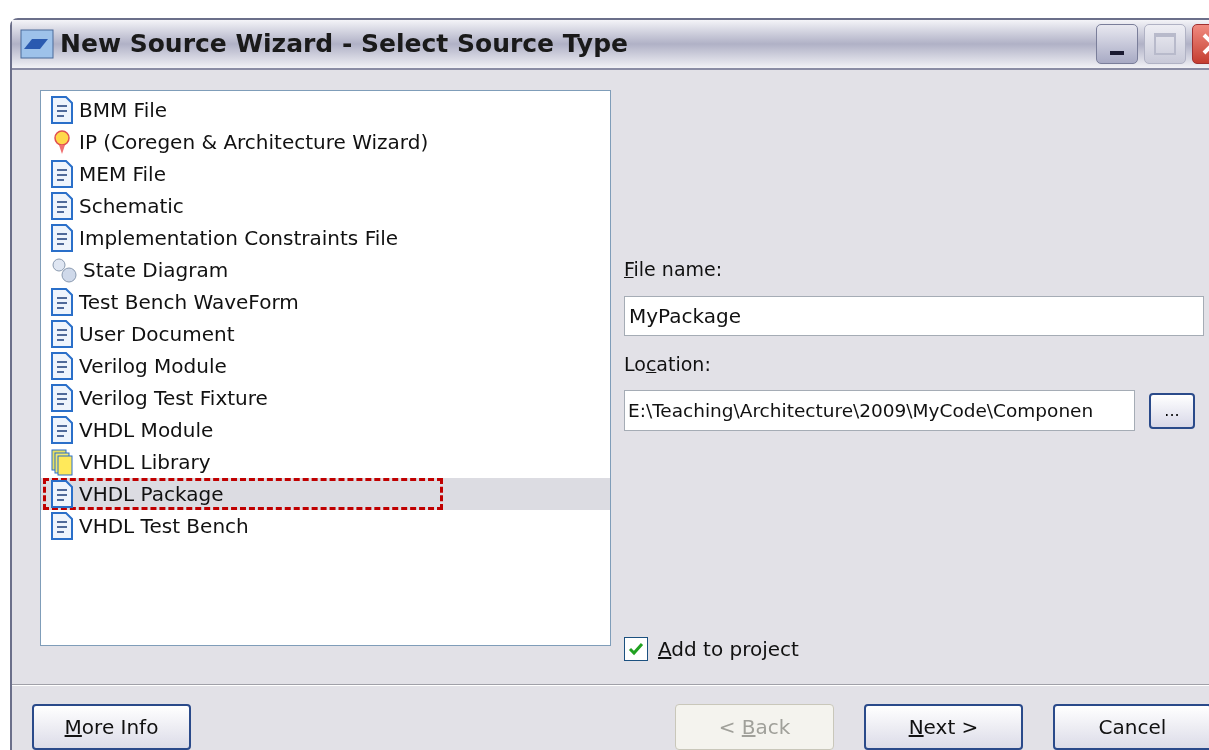  Describe the element at coordinates (325, 398) in the screenshot. I see `list-item: Verilog Test Fixture` at that location.